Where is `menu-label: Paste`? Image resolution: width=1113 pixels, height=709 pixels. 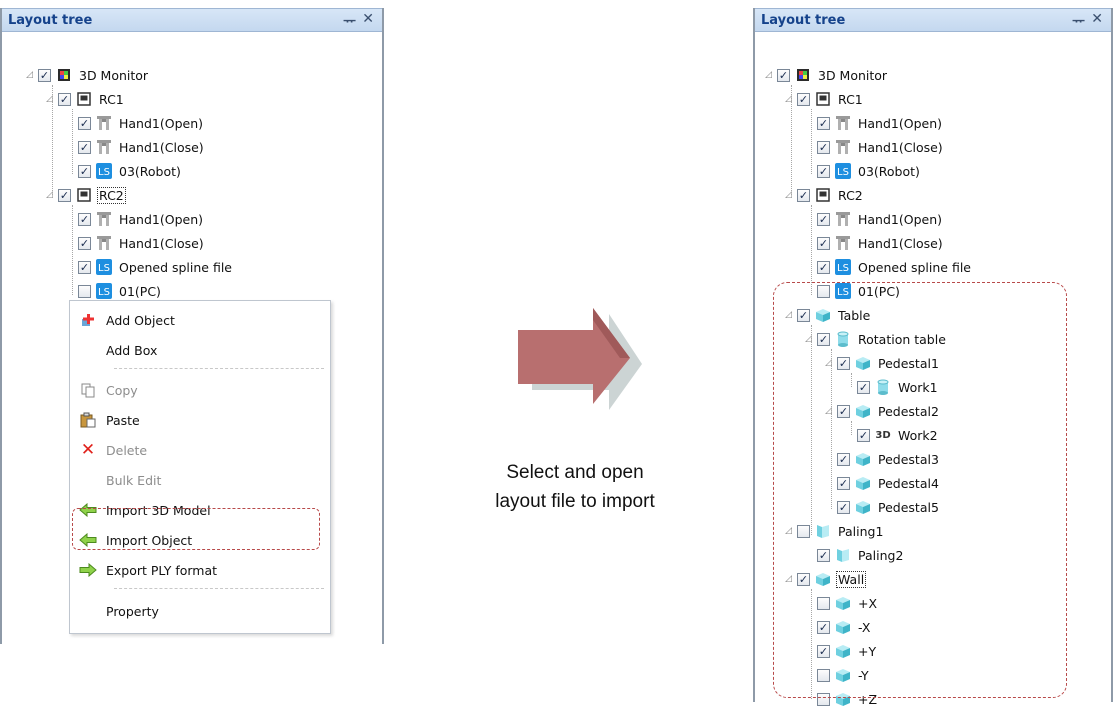 menu-label: Paste is located at coordinates (123, 420).